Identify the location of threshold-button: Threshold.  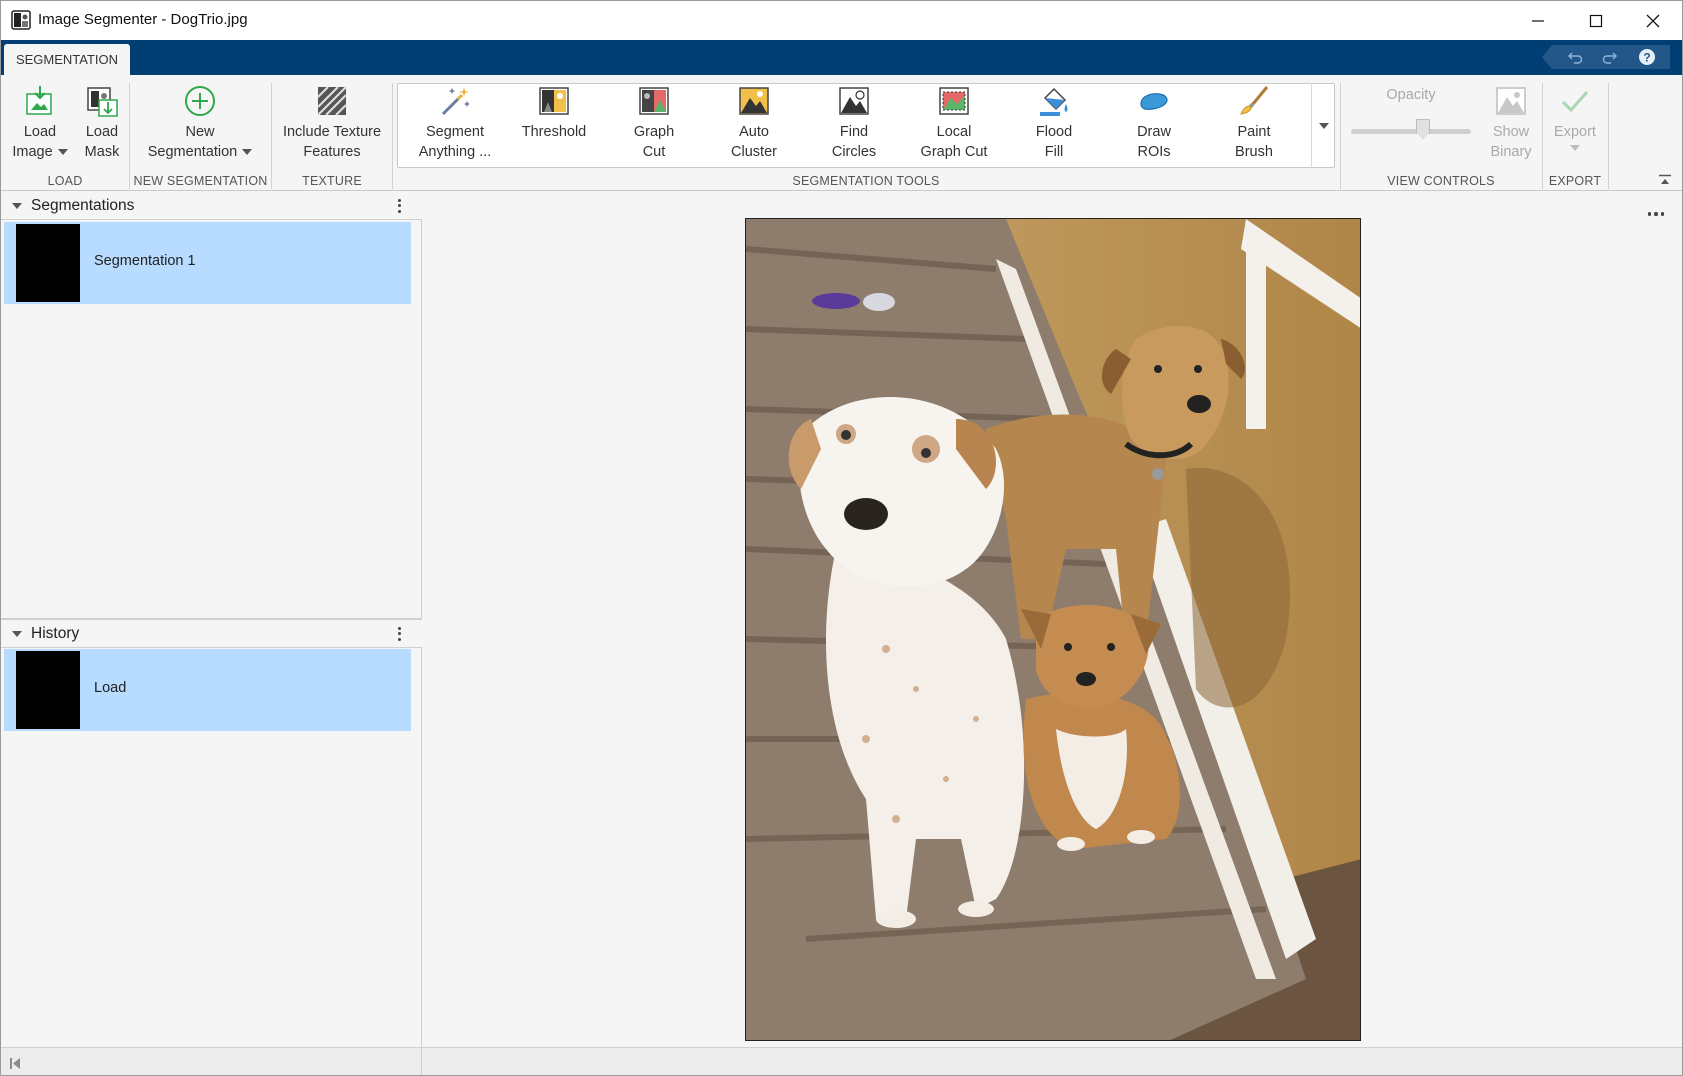
(554, 112).